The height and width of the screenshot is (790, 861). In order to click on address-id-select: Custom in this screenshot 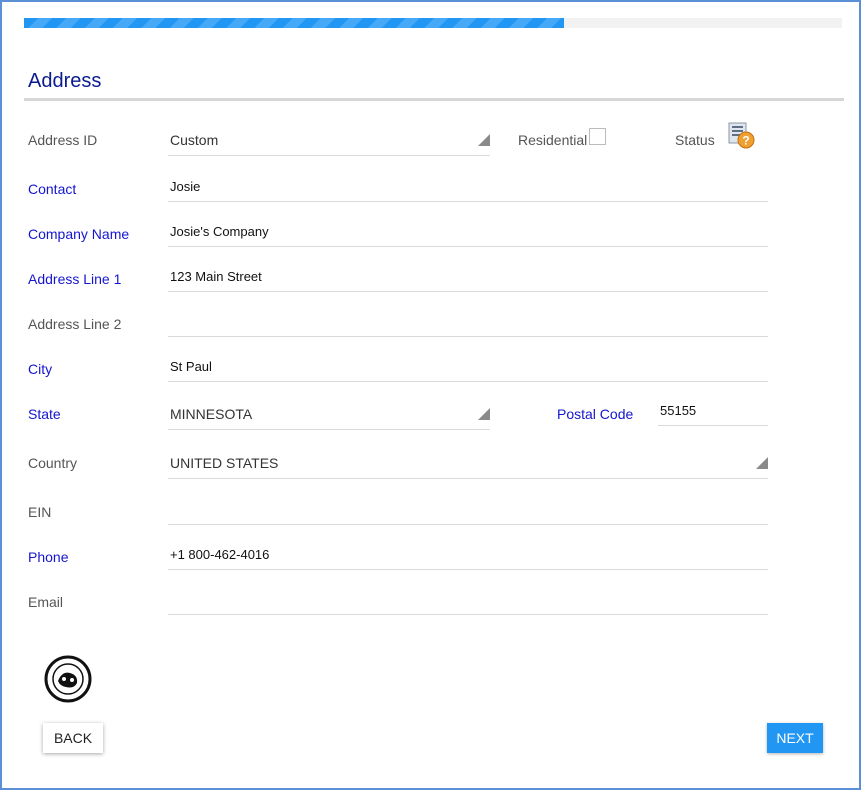, I will do `click(329, 140)`.